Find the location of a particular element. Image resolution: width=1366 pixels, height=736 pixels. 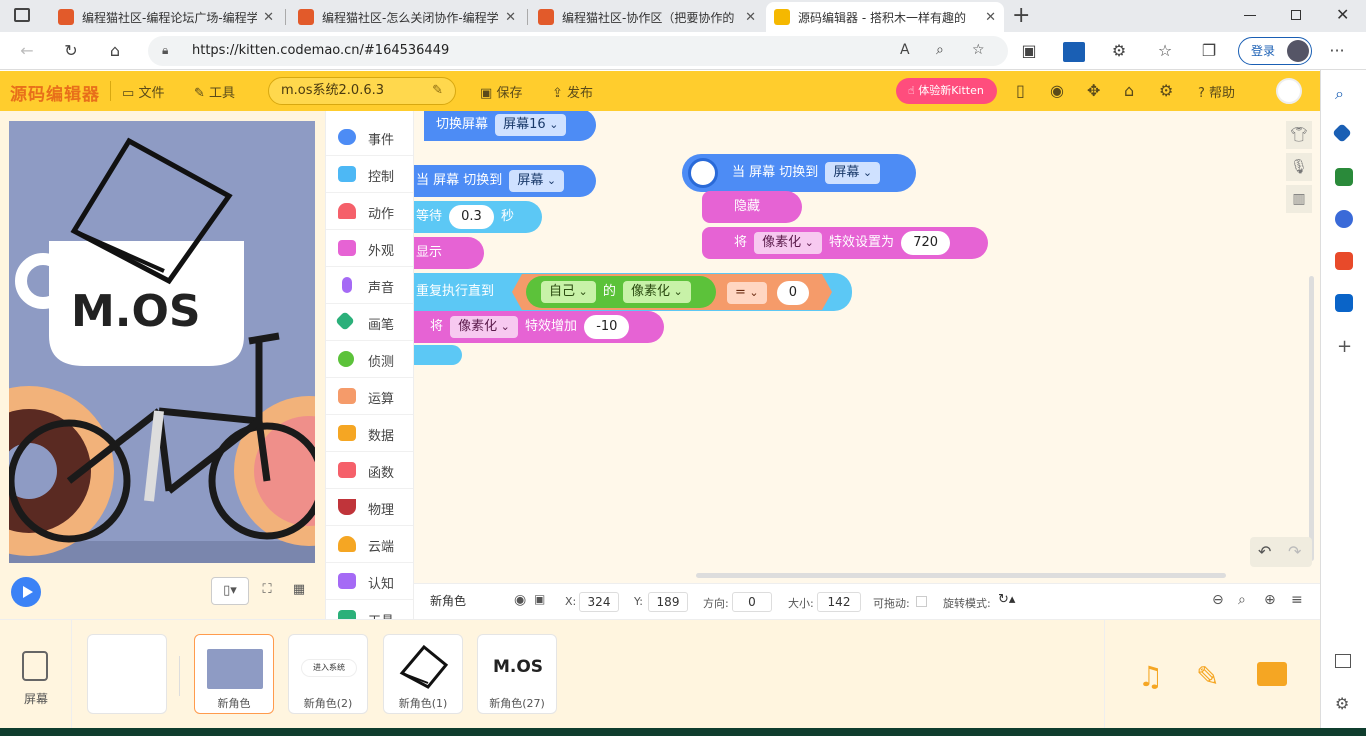

device-mode-button: ▯▾ is located at coordinates (230, 591).